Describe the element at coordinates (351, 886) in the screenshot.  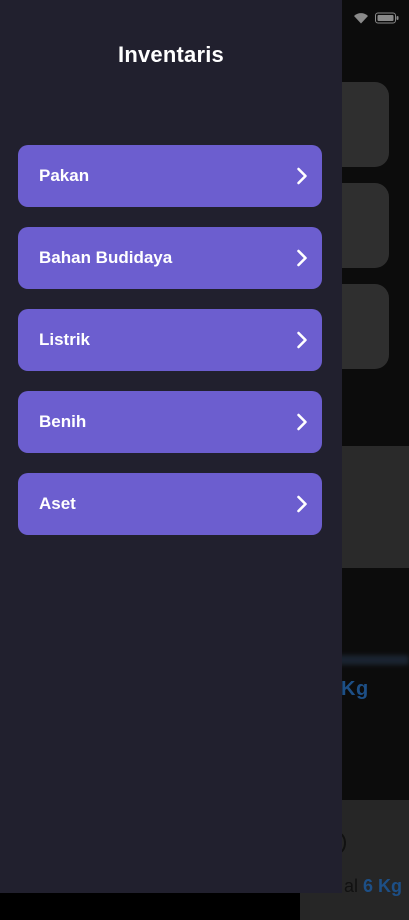
I see `background-bottom-prefix: al` at that location.